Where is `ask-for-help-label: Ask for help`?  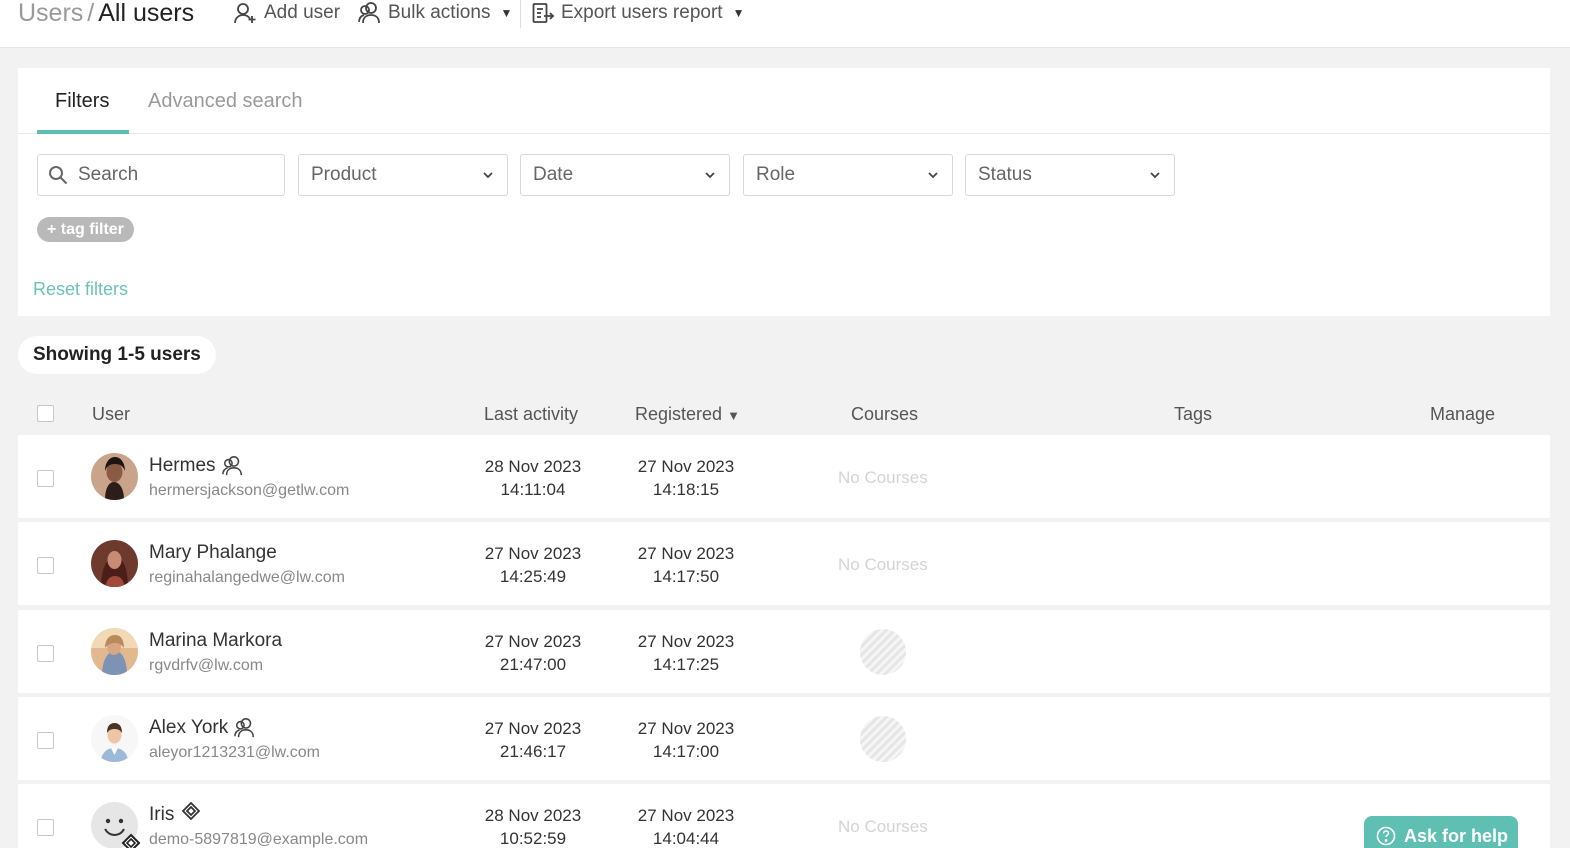 ask-for-help-label: Ask for help is located at coordinates (1456, 835).